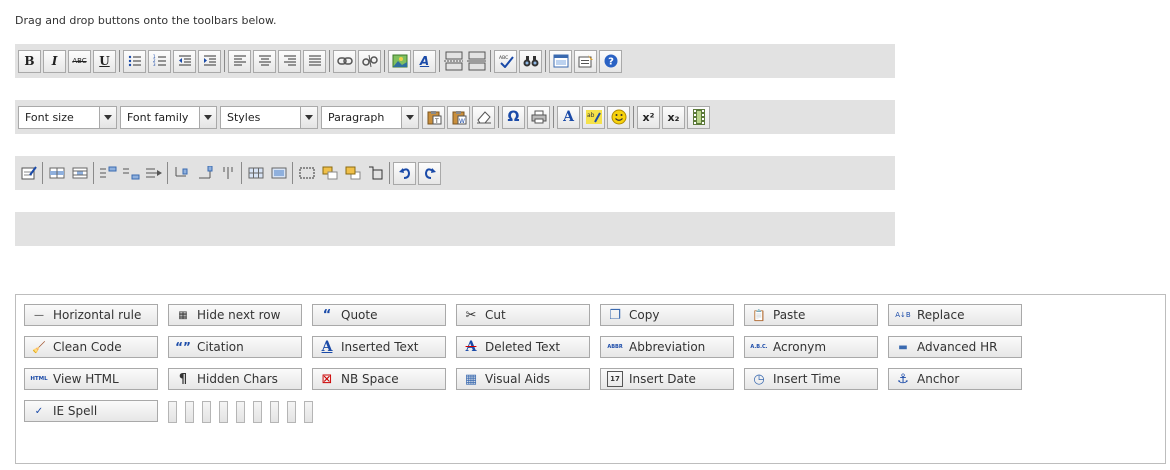 The width and height of the screenshot is (1170, 470). Describe the element at coordinates (811, 315) in the screenshot. I see `palette-paste-button: 📋 Paste` at that location.